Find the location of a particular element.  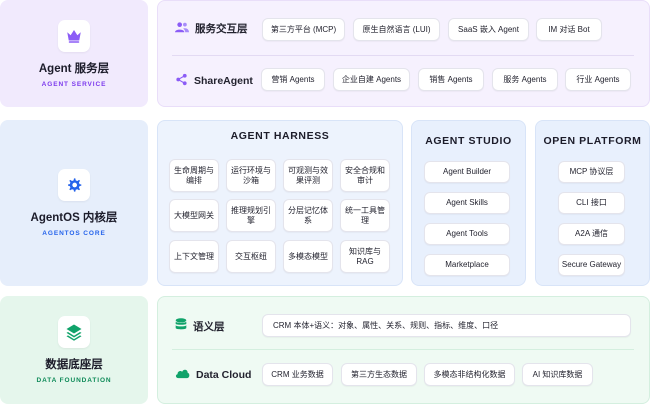

agent-service-subtitle: AGENT SERVICE is located at coordinates (74, 84).